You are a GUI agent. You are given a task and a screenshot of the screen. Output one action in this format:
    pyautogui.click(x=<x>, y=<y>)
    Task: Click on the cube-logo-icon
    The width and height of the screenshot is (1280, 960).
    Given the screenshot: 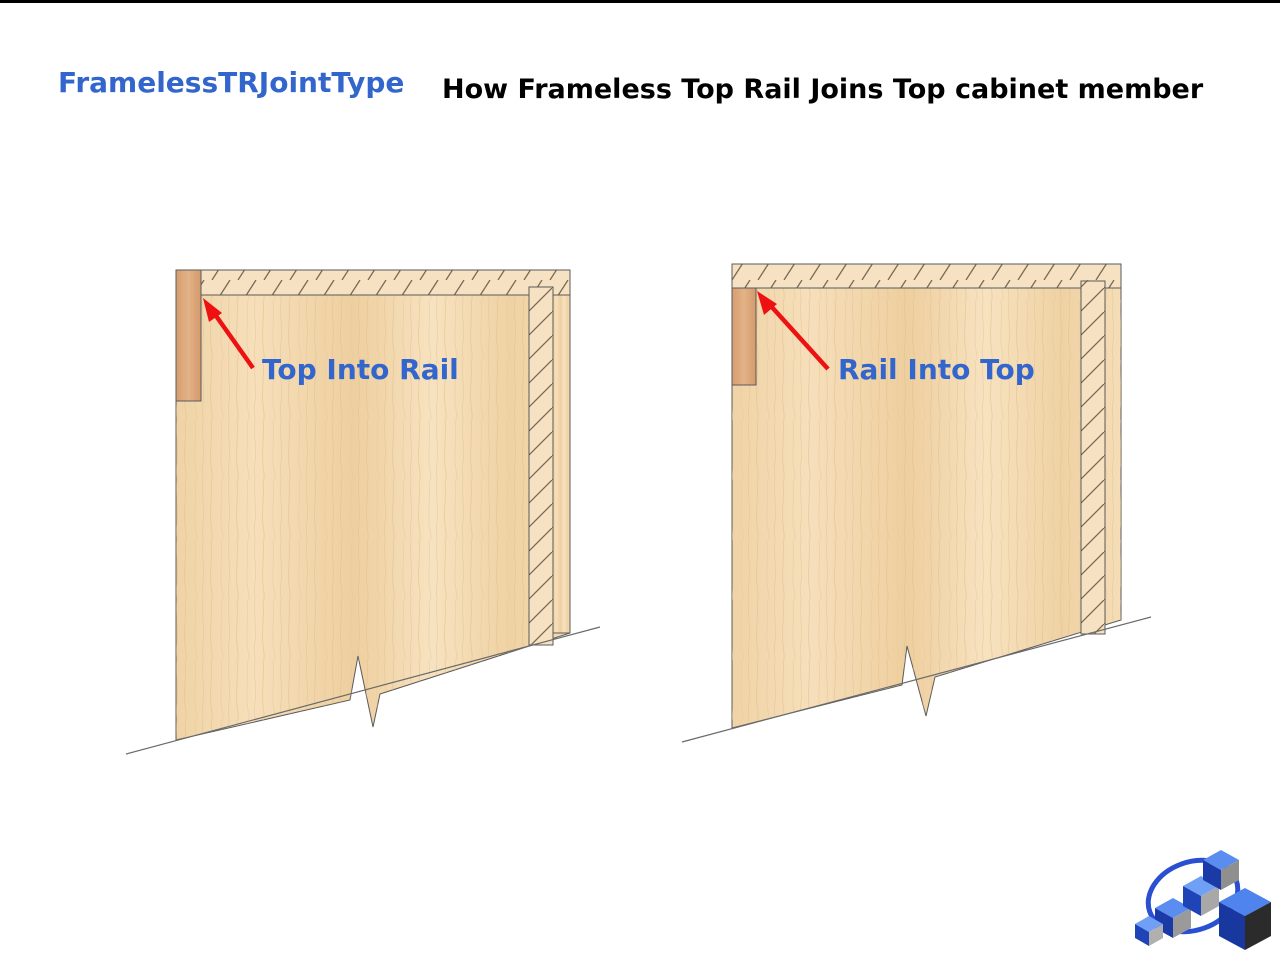 What is the action you would take?
    pyautogui.click(x=1203, y=900)
    